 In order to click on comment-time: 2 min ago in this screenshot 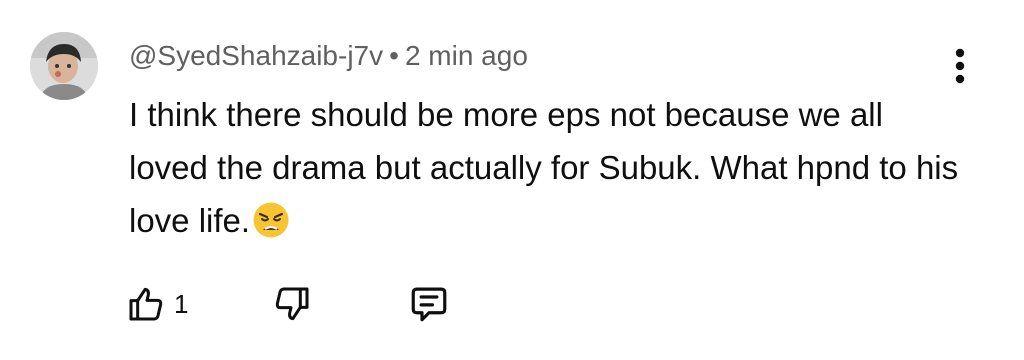, I will do `click(466, 55)`.